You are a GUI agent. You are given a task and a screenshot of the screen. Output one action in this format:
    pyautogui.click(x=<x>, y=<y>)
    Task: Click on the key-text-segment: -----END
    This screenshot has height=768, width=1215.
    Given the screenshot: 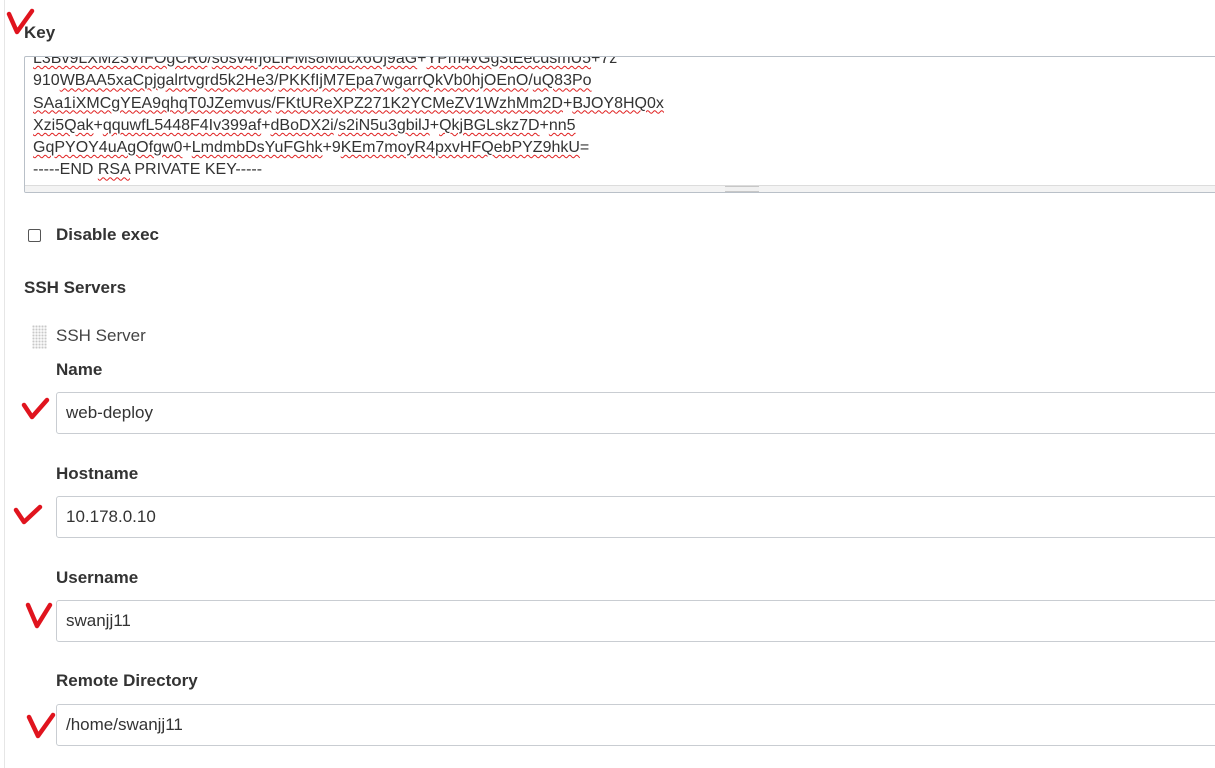 What is the action you would take?
    pyautogui.click(x=65, y=170)
    